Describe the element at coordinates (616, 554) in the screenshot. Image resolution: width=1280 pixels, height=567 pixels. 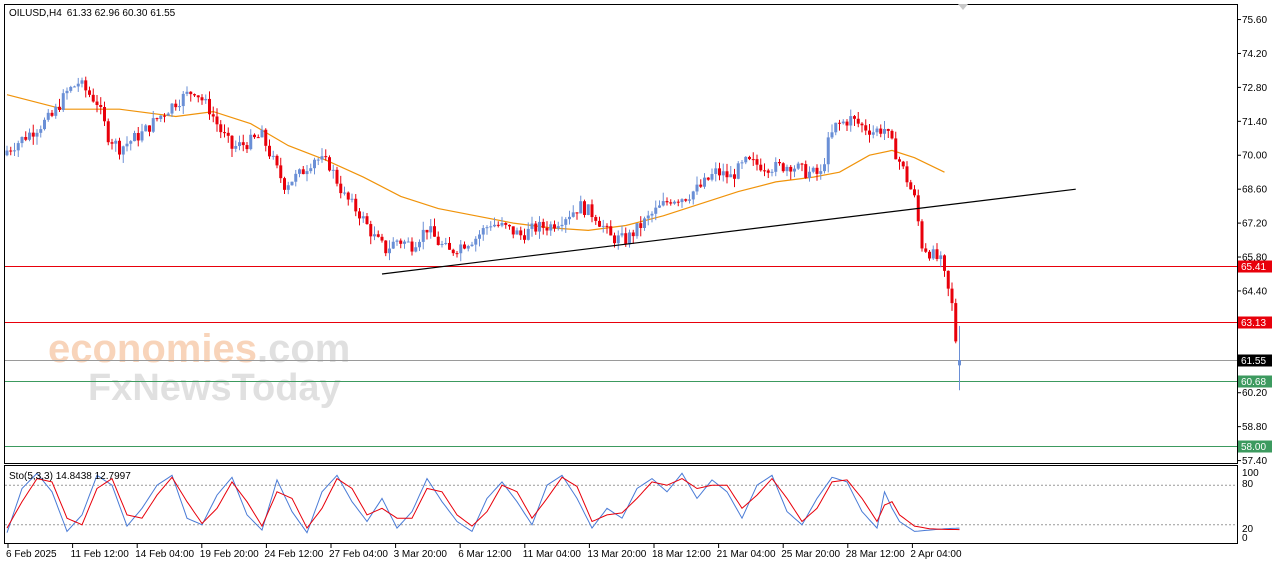
I see `x-tick-label: 13 Mar 20:00` at that location.